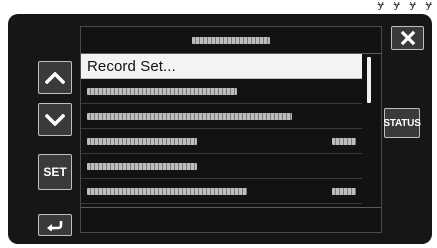 The height and width of the screenshot is (248, 437). I want to click on bottom-bar, so click(231, 220).